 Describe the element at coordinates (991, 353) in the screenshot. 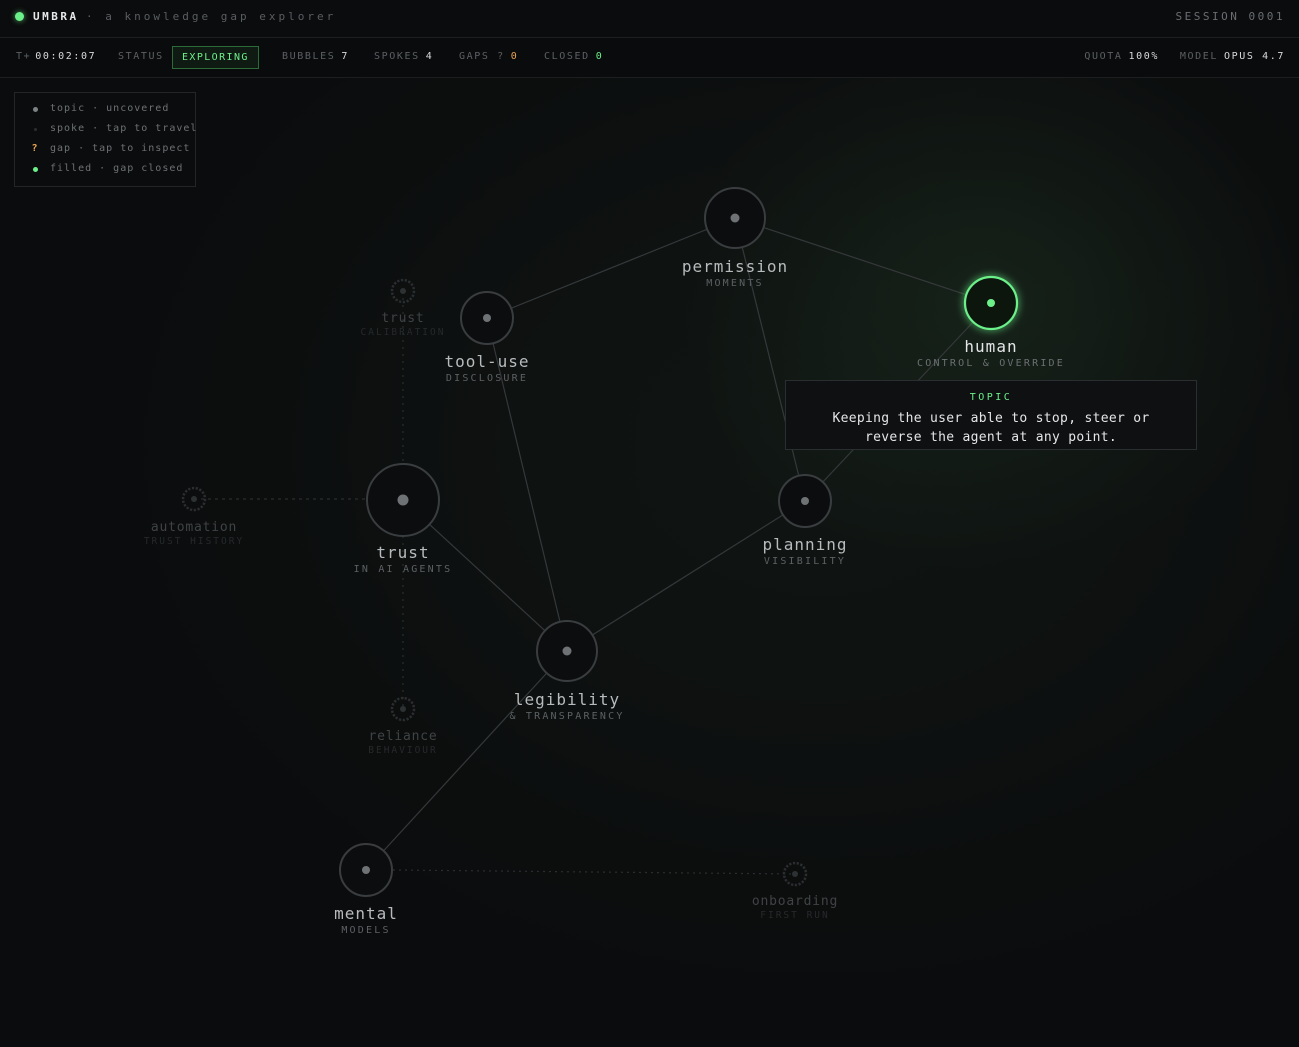

I see `node-label-human: human CONTROL & OVERRIDE` at that location.